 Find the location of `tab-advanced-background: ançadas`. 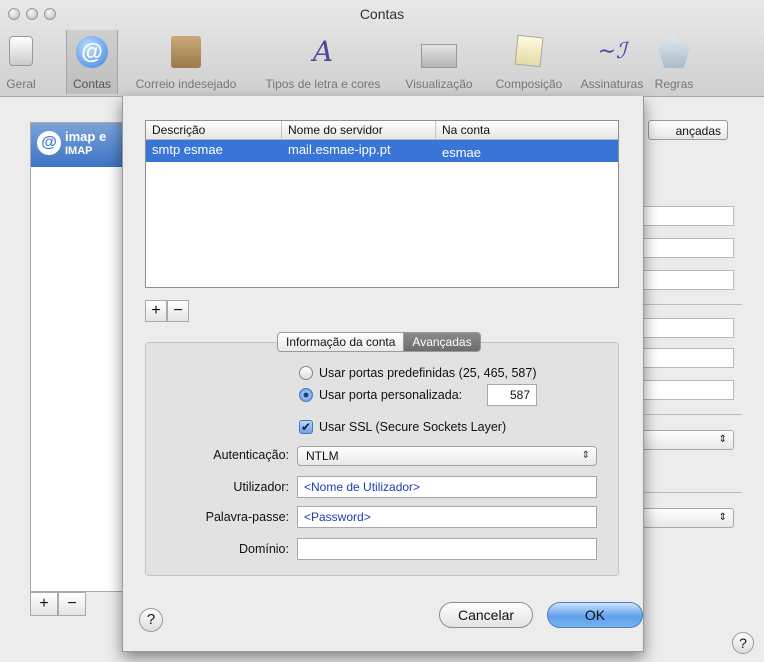

tab-advanced-background: ançadas is located at coordinates (688, 130).